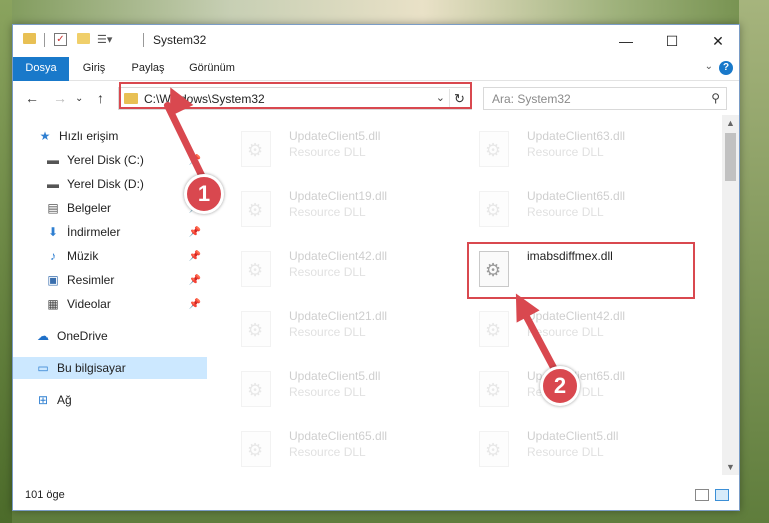 The width and height of the screenshot is (769, 523). What do you see at coordinates (180, 40) in the screenshot?
I see `window-title: System32` at bounding box center [180, 40].